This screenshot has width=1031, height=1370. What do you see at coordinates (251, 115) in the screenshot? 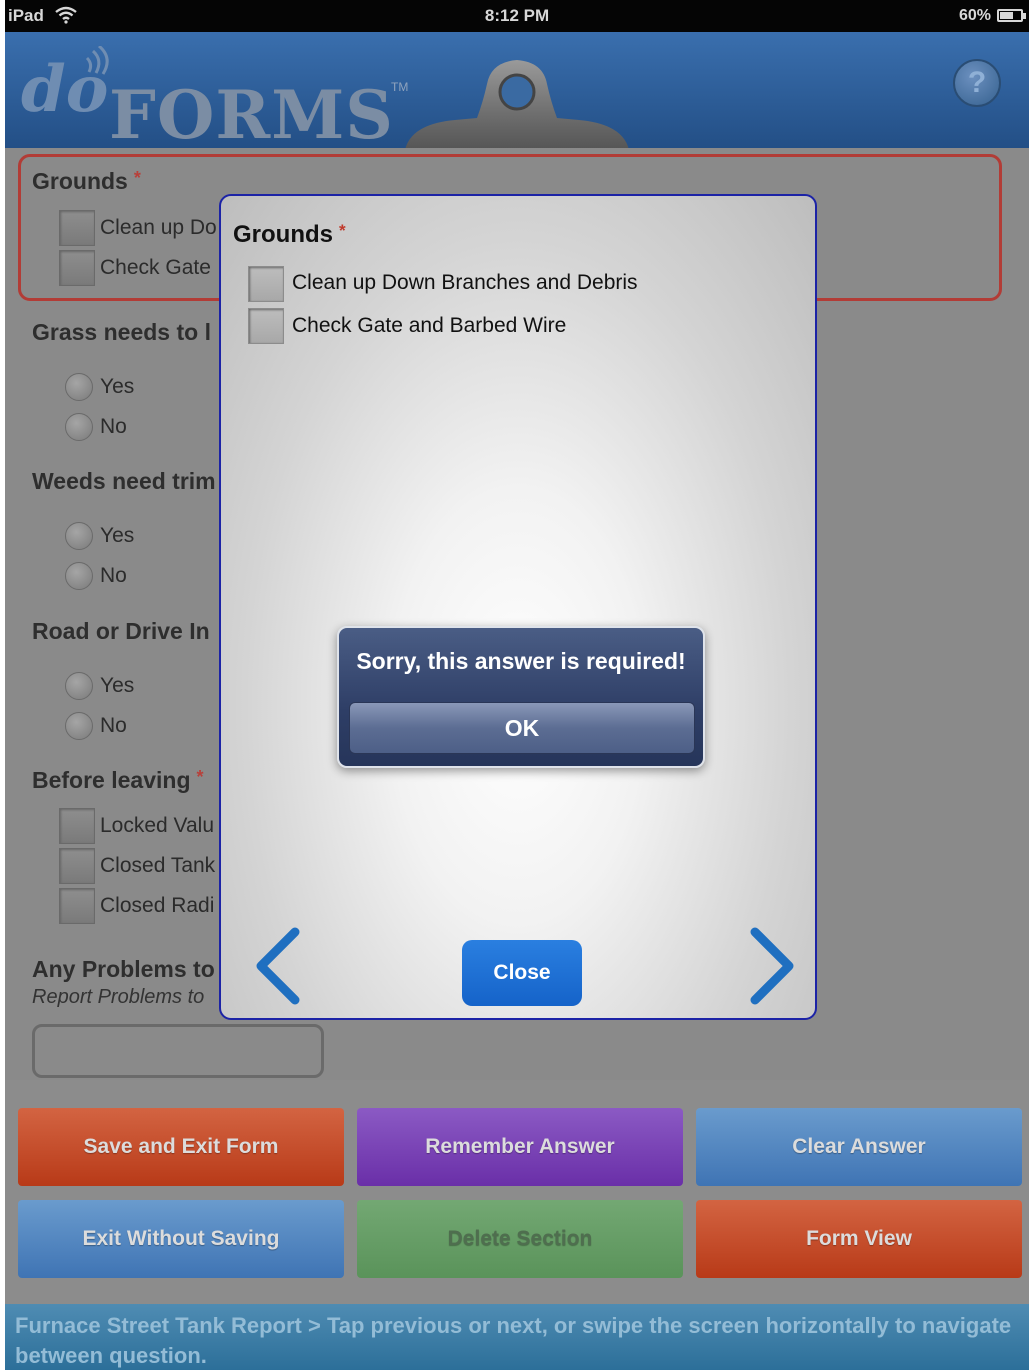
I see `logo-forms: FORMS` at bounding box center [251, 115].